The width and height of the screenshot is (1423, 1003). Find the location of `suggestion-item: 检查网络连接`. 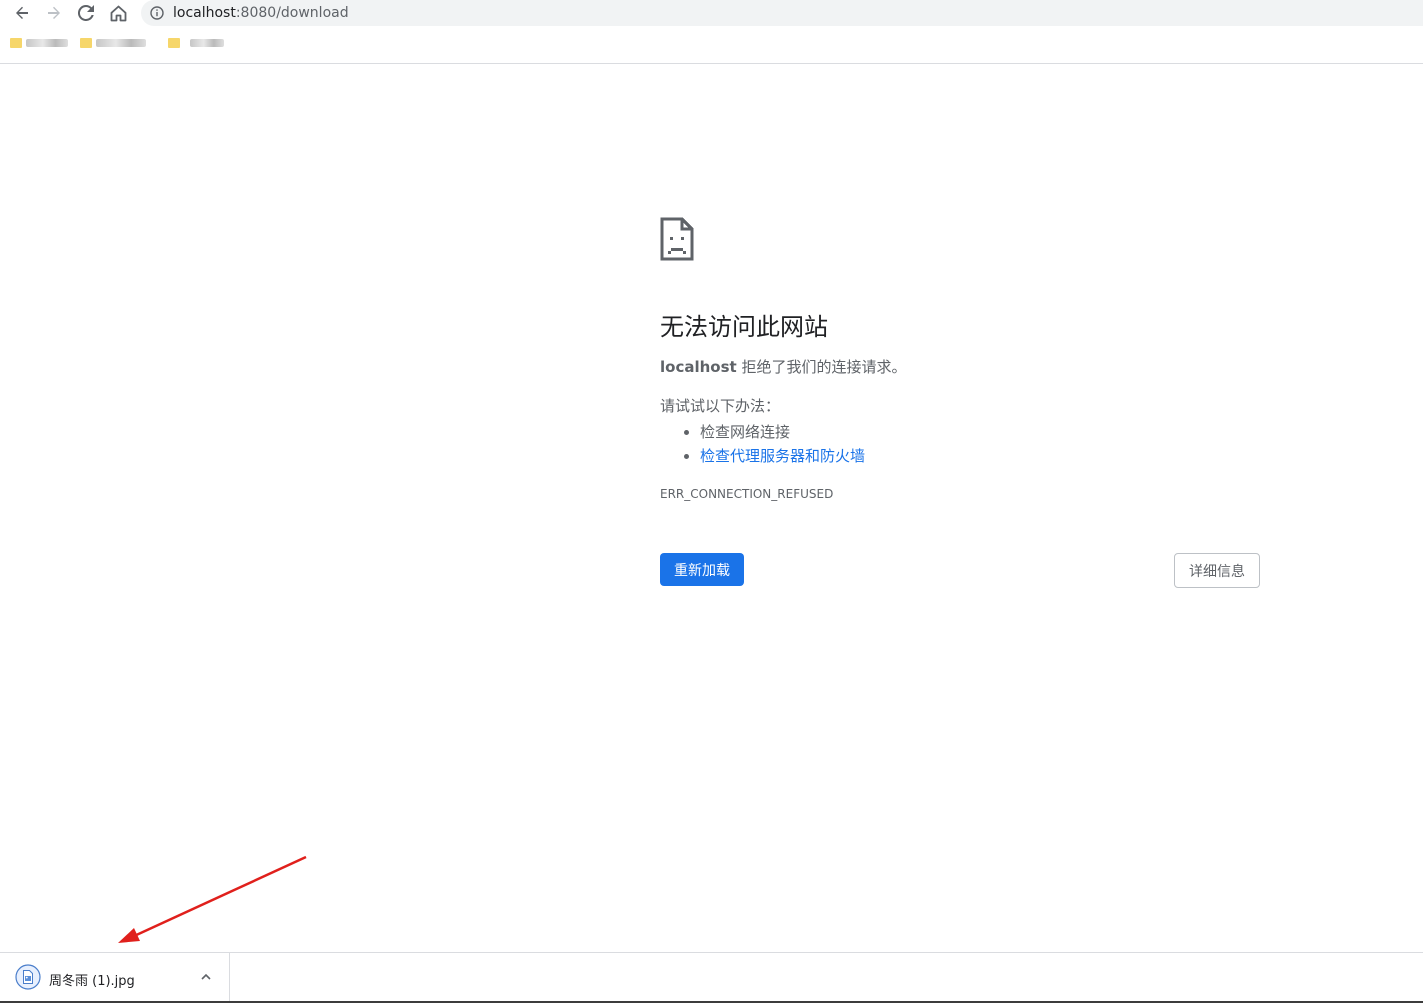

suggestion-item: 检查网络连接 is located at coordinates (980, 432).